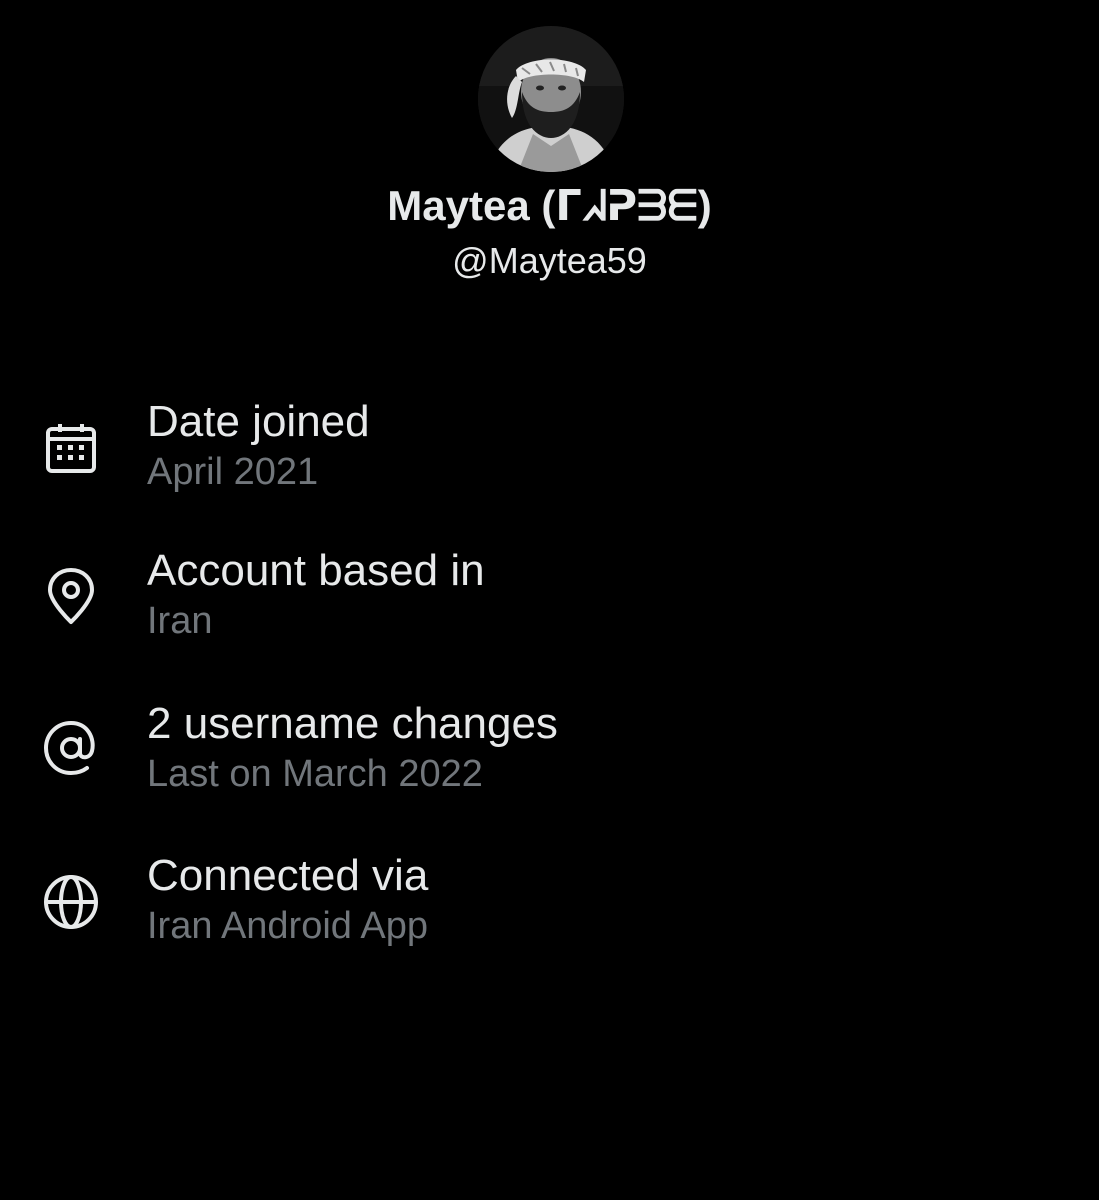 The image size is (1099, 1200). I want to click on info-row-connected-via: Connected via Iran Android App, so click(549, 909).